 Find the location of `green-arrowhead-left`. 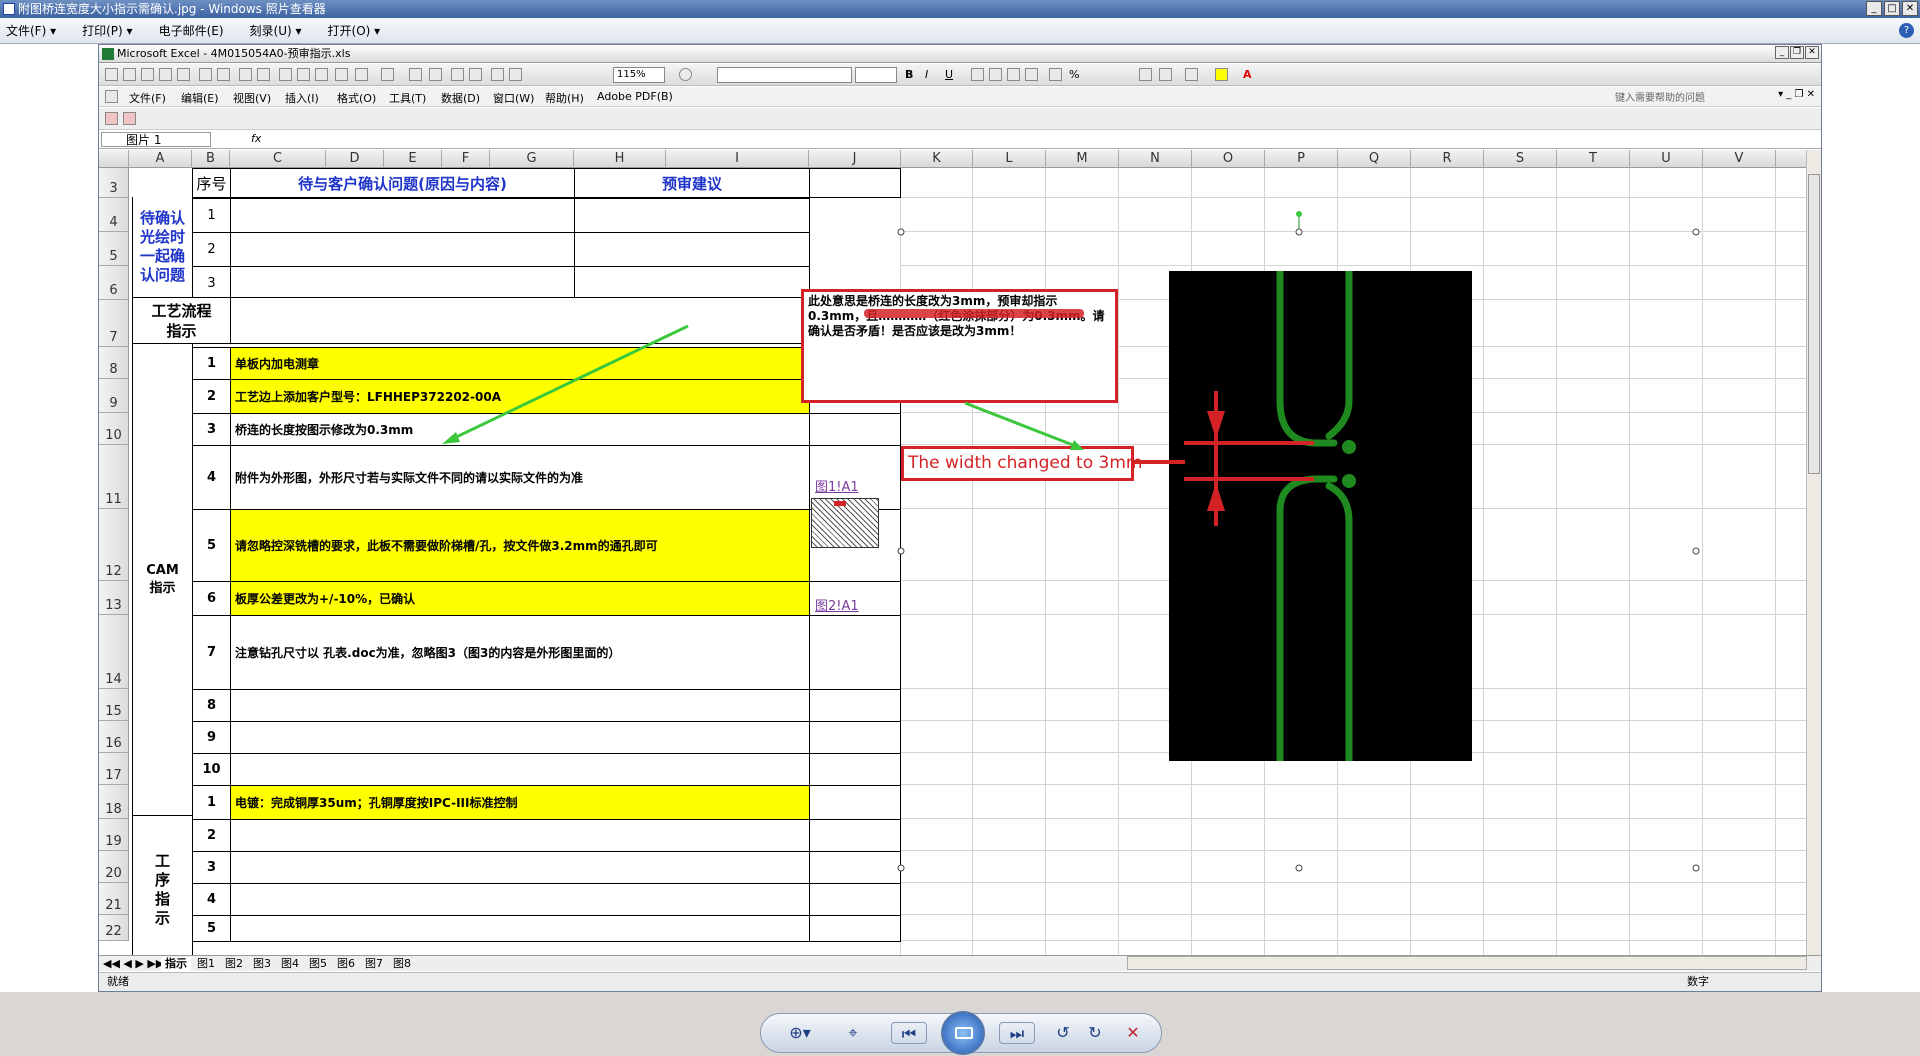

green-arrowhead-left is located at coordinates (451, 438).